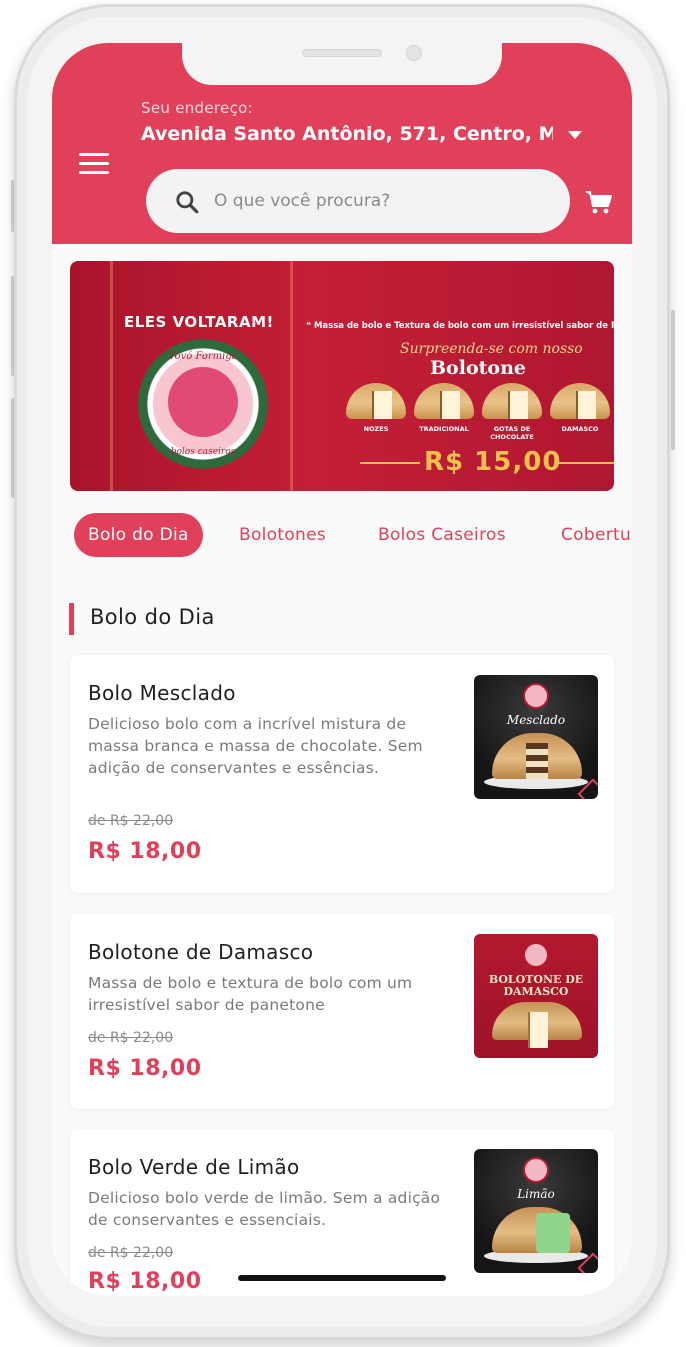  I want to click on product-image: BOLOTONE DE DAMASCO, so click(536, 996).